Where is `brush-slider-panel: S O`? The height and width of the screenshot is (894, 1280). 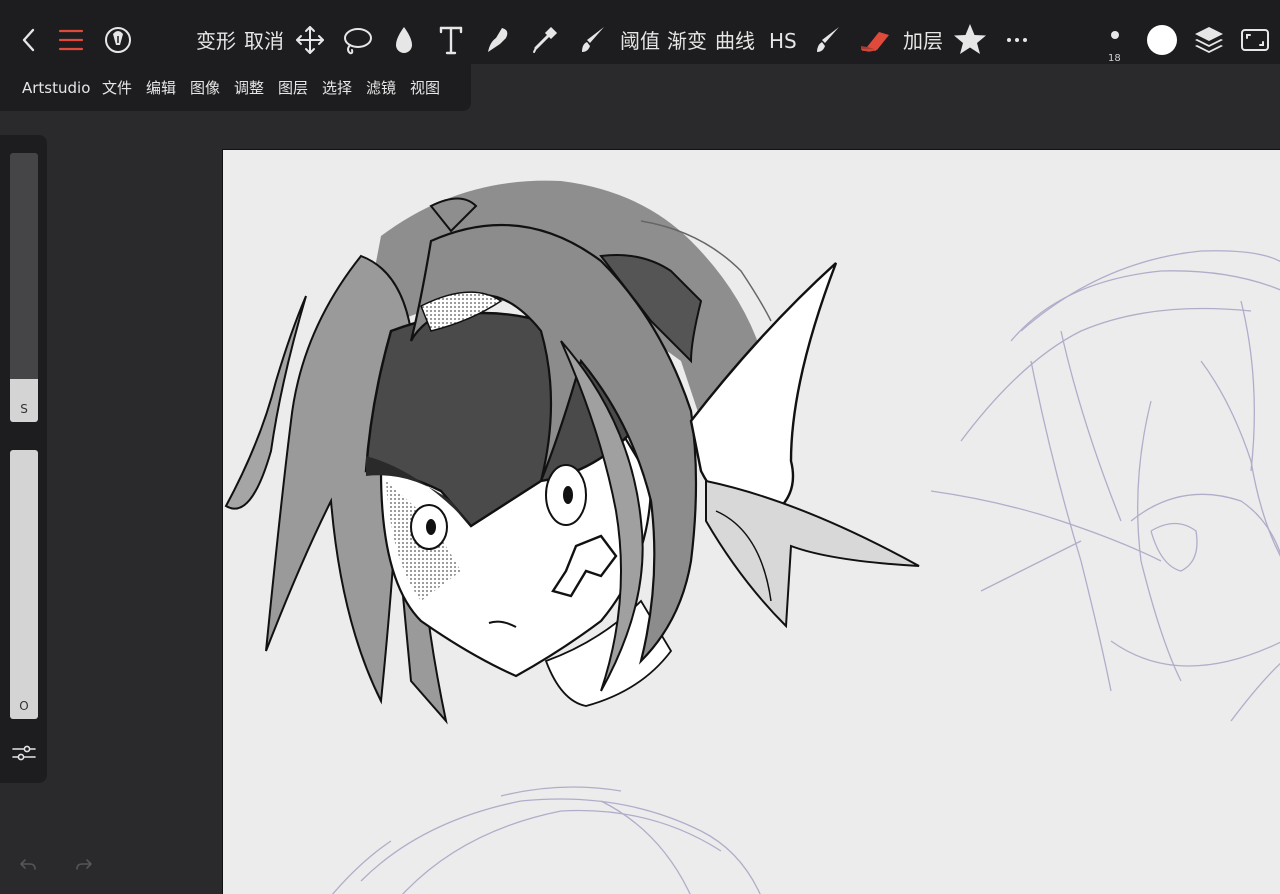 brush-slider-panel: S O is located at coordinates (23, 459).